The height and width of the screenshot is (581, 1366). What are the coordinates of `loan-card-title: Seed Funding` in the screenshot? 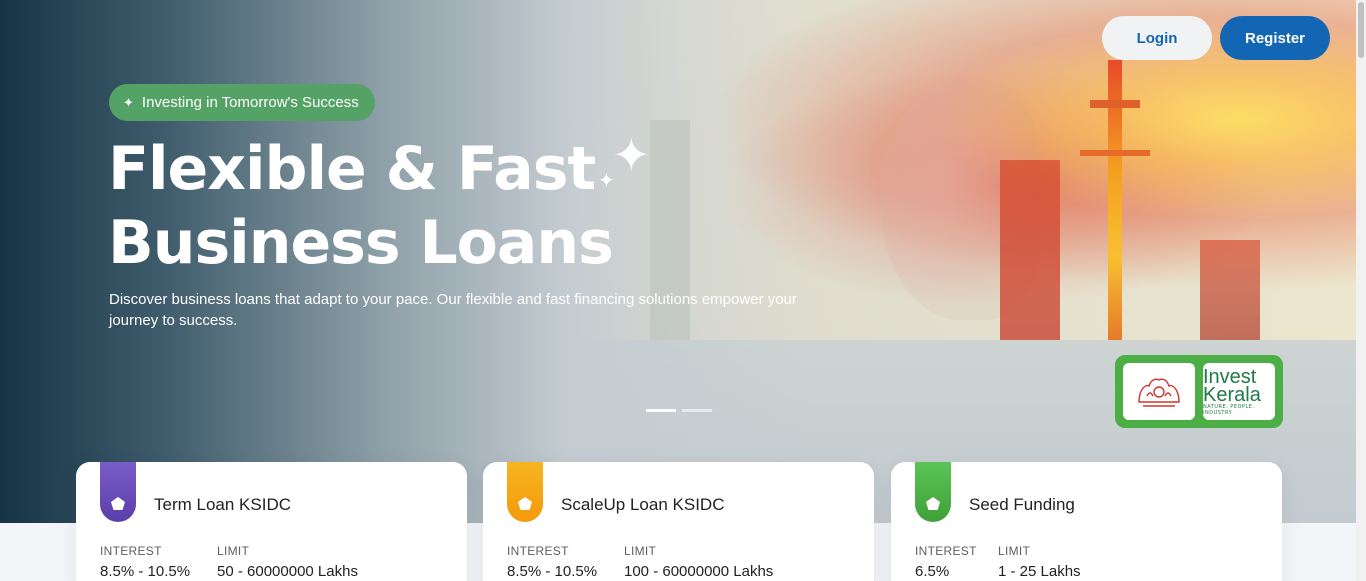 It's located at (1022, 504).